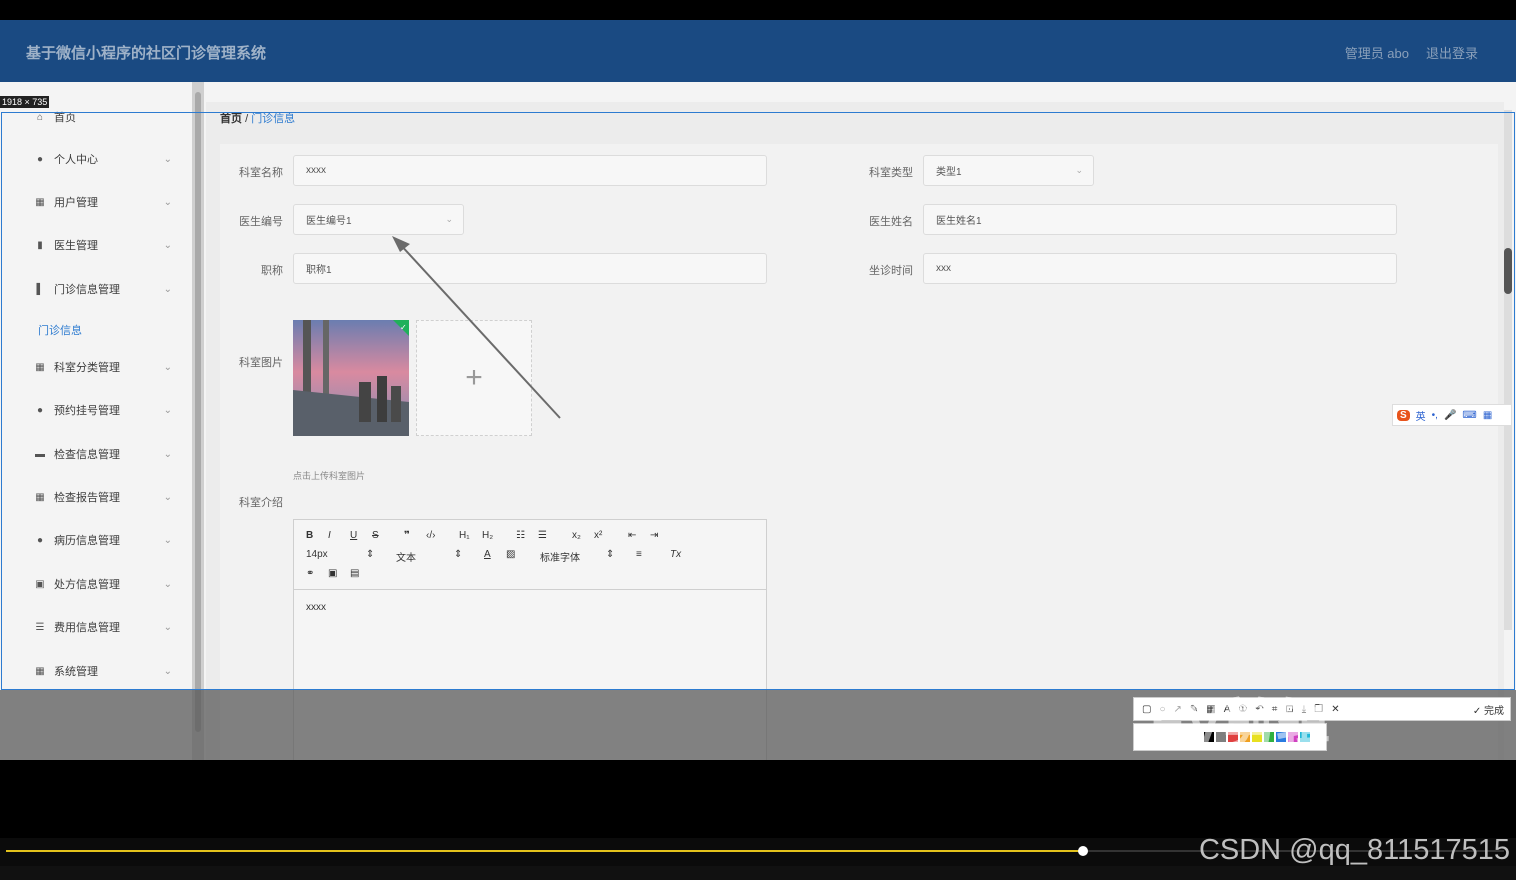 The height and width of the screenshot is (880, 1516). Describe the element at coordinates (758, 873) in the screenshot. I see `bottom-bar` at that location.